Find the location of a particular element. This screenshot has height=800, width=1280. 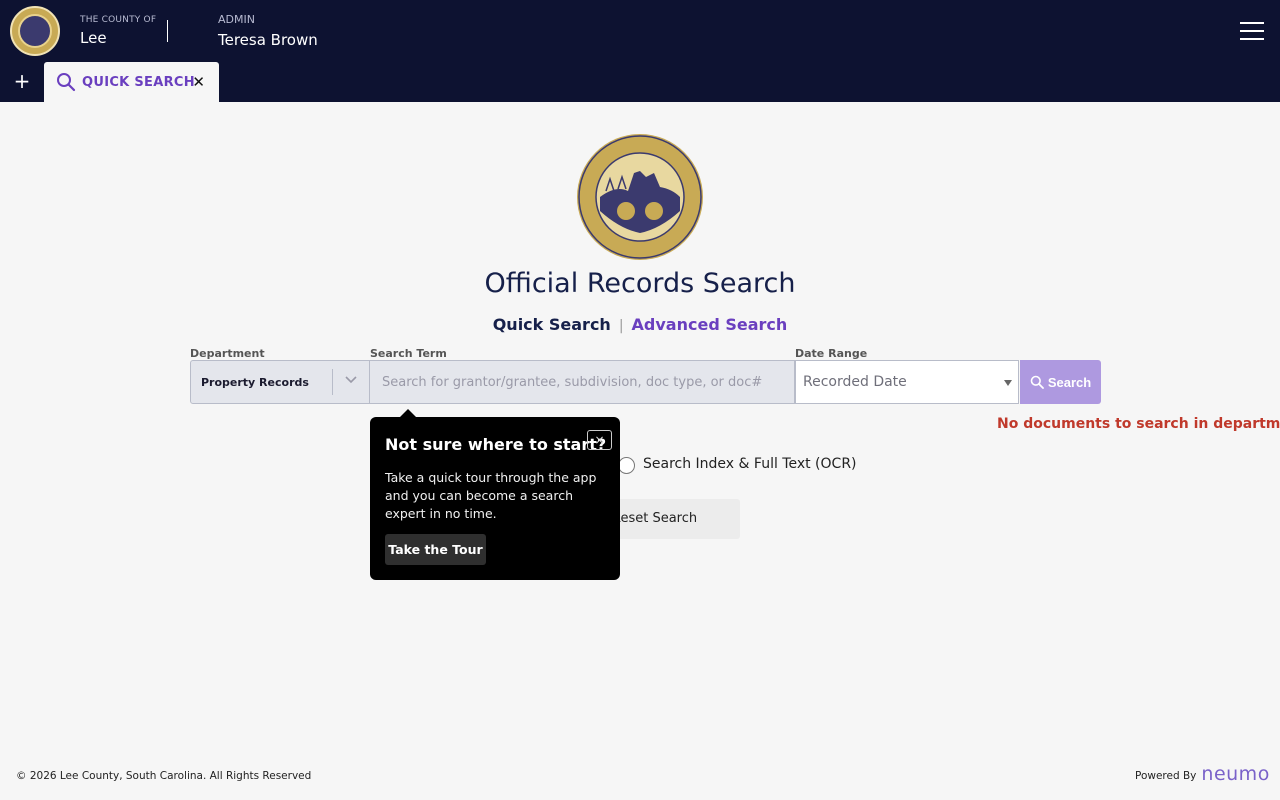

powered-by-label: Powered By is located at coordinates (1166, 776).